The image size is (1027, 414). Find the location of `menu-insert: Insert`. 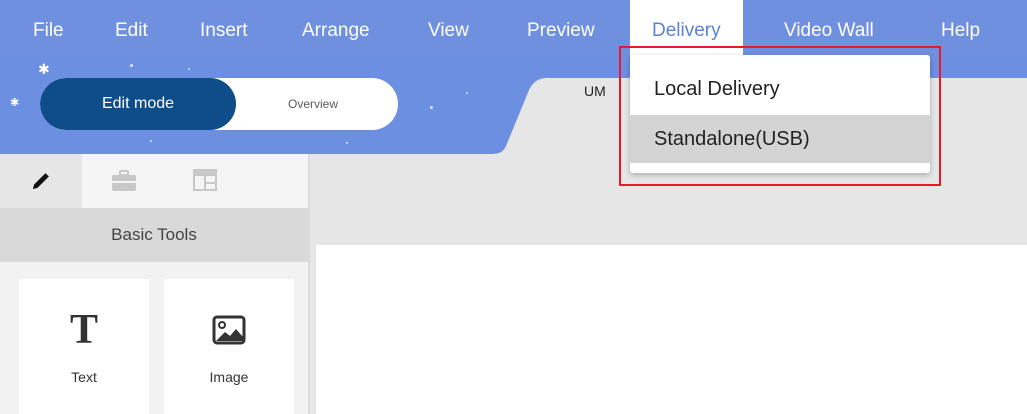

menu-insert: Insert is located at coordinates (224, 29).